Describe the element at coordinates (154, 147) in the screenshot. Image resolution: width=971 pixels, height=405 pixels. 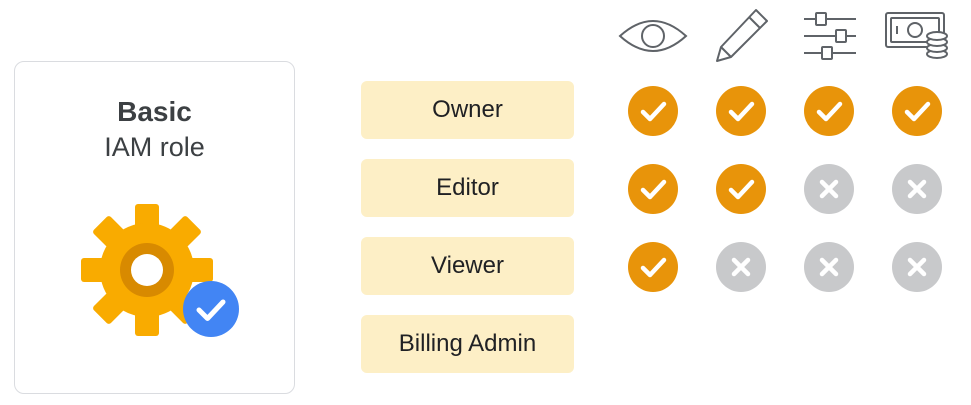
I see `card-subtitle: IAM role` at that location.